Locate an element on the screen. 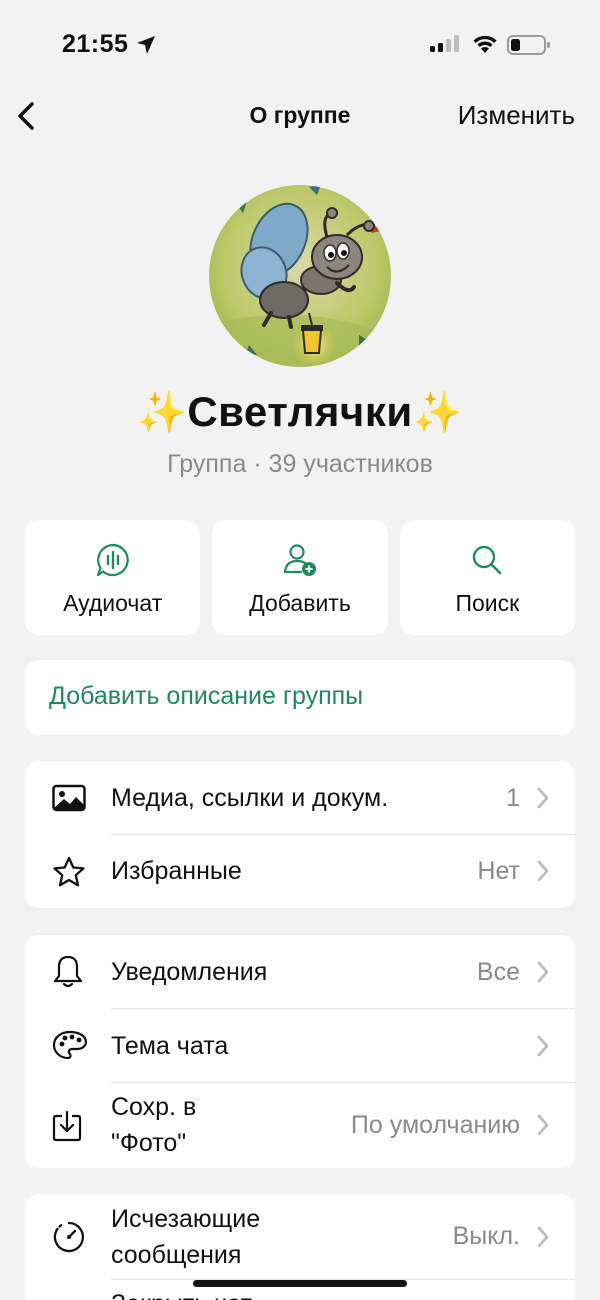 The width and height of the screenshot is (600, 1300). status-bar: 21:55 is located at coordinates (300, 45).